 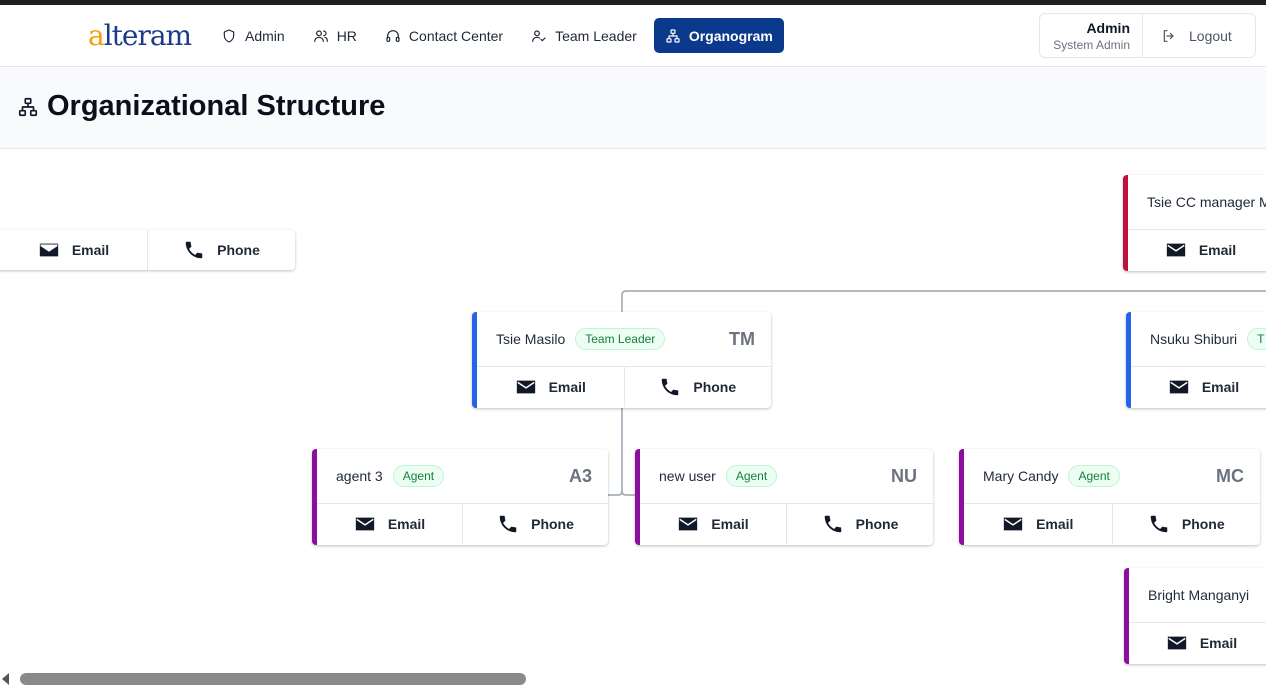 I want to click on org-card: Nsuku Shiburi T Email, so click(x=1196, y=360).